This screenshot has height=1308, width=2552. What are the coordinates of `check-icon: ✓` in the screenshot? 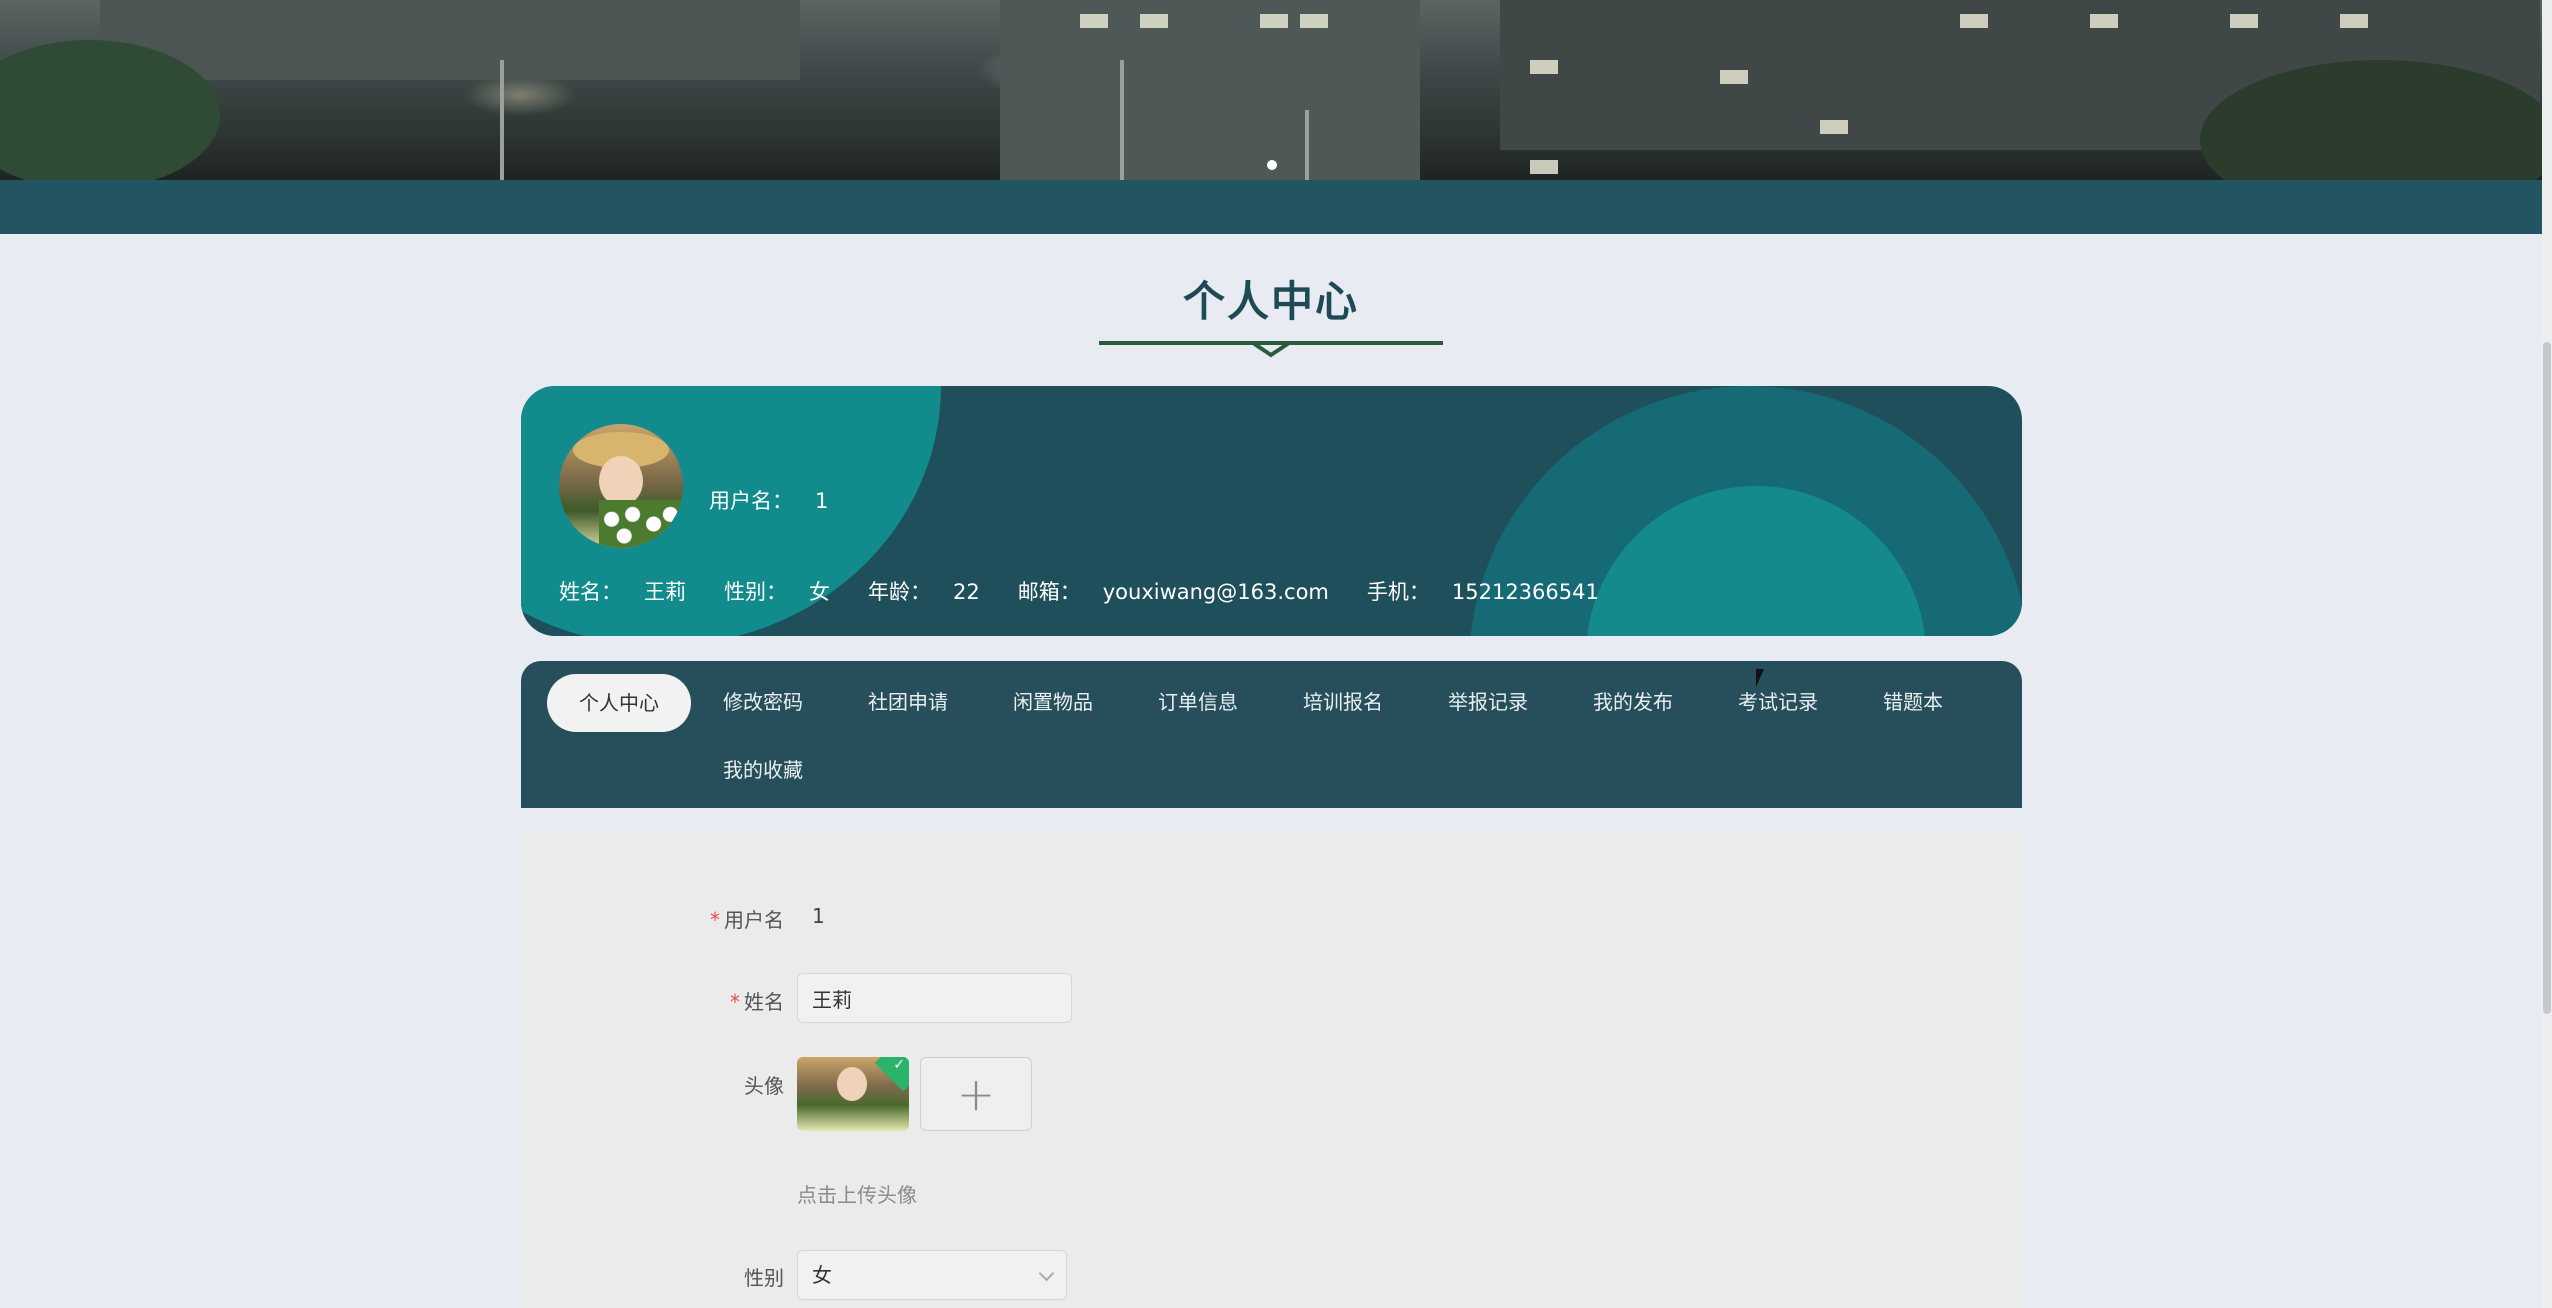 It's located at (899, 1065).